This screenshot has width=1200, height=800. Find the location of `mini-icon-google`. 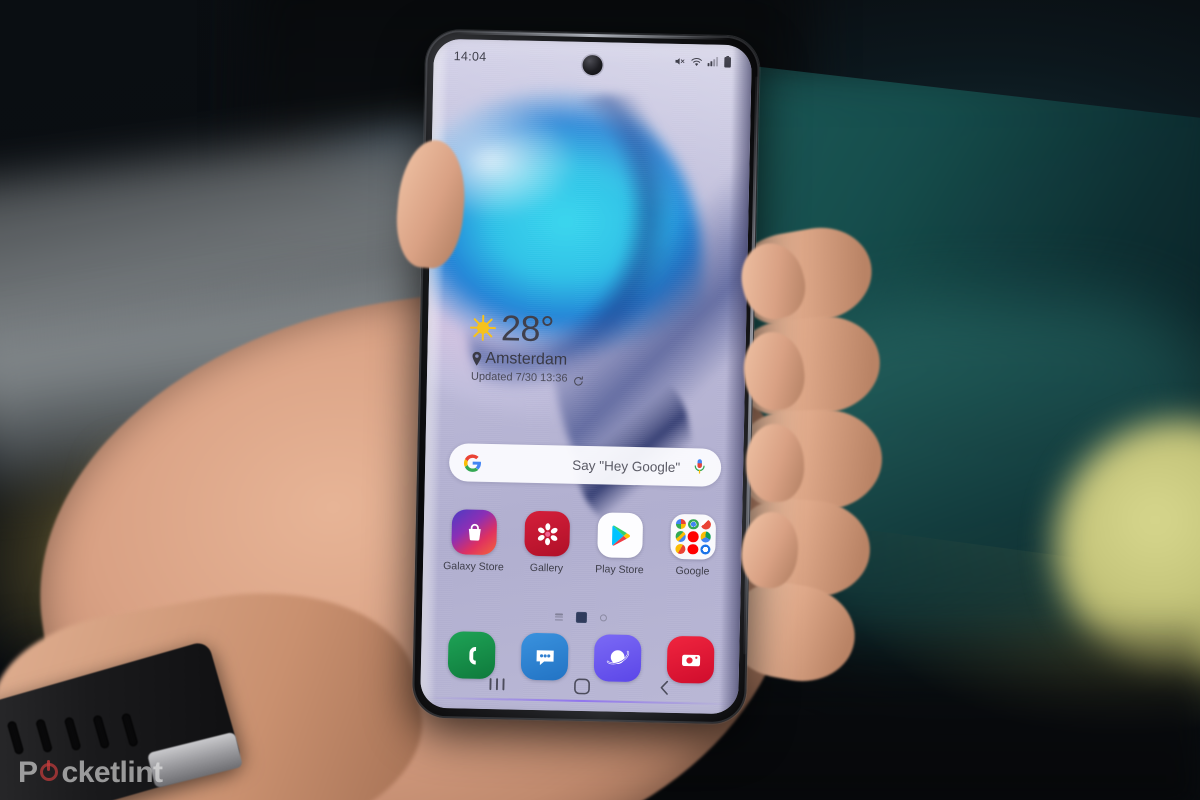

mini-icon-google is located at coordinates (681, 524).